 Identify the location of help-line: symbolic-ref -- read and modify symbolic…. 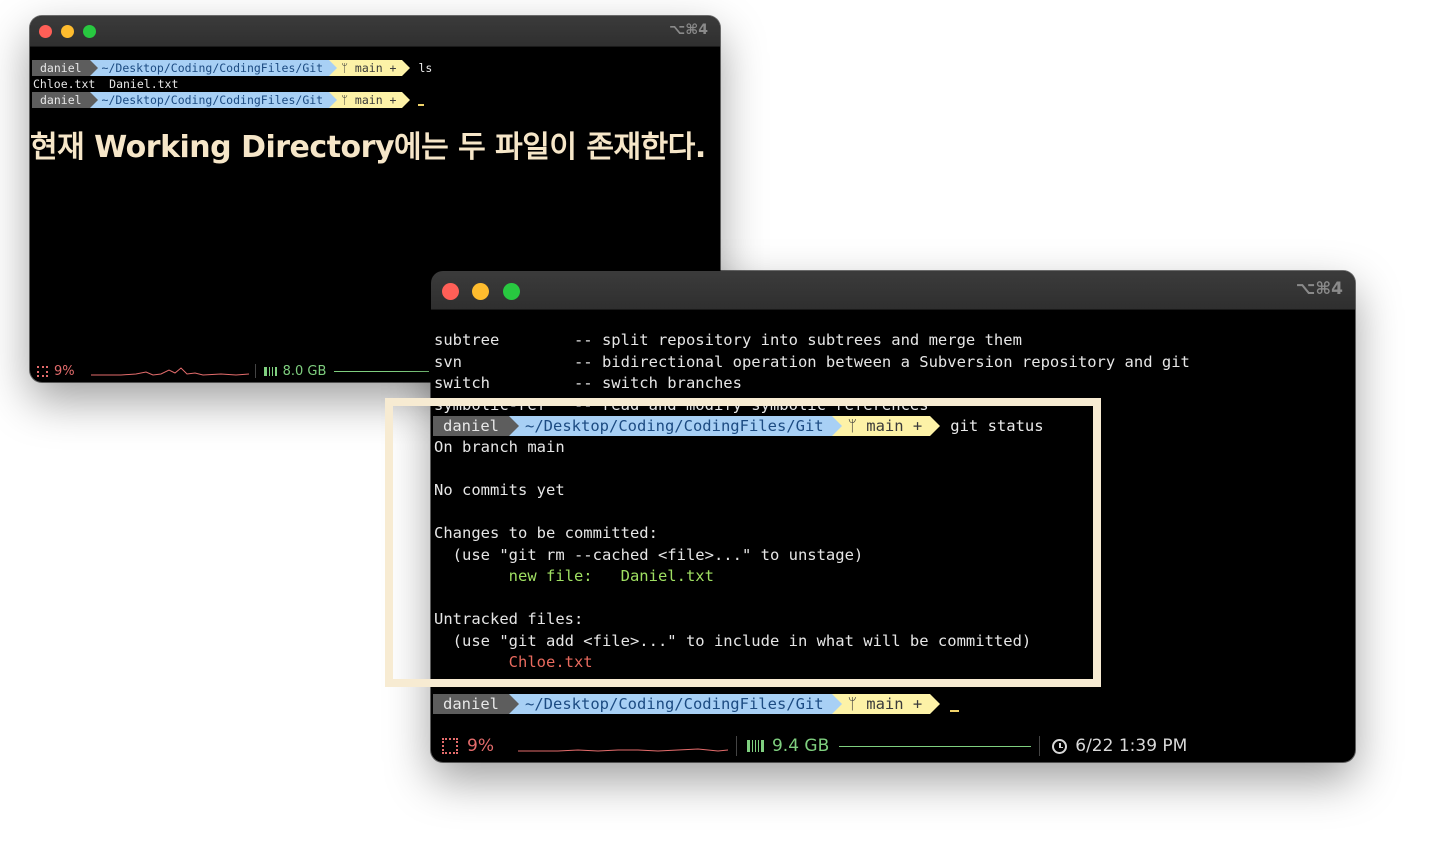
(681, 404).